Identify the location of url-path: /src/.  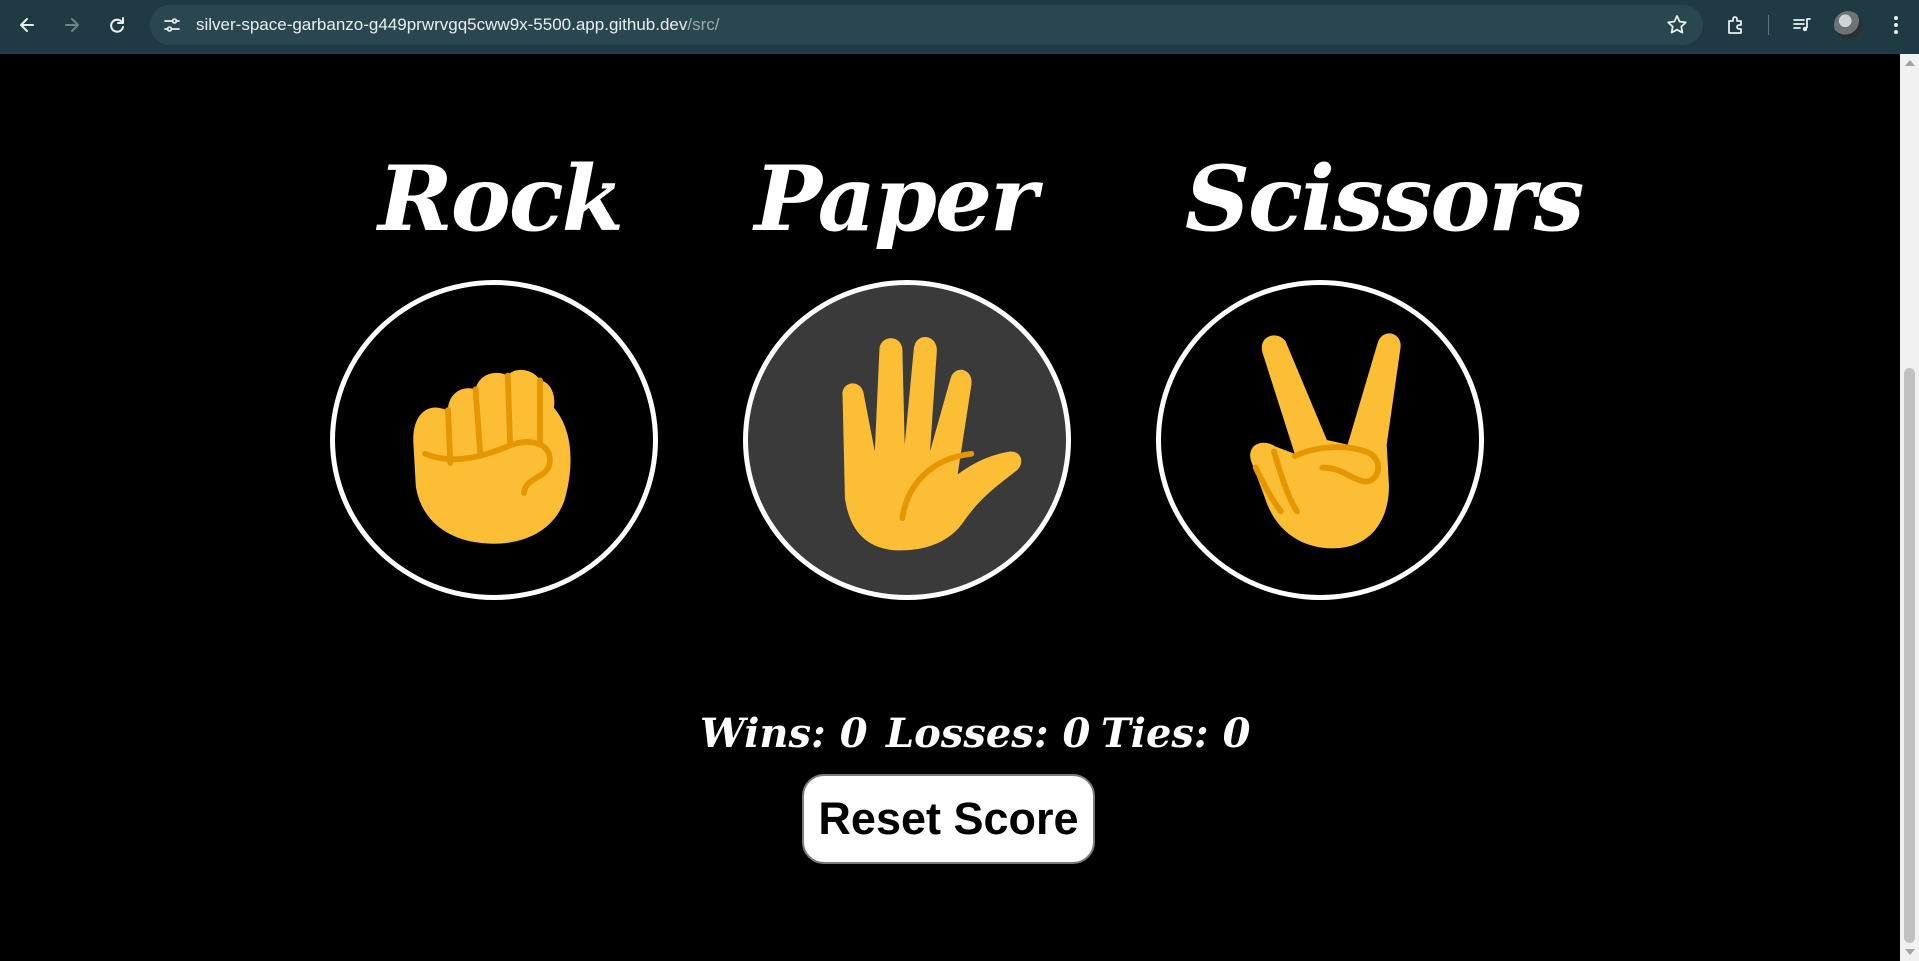
(703, 24).